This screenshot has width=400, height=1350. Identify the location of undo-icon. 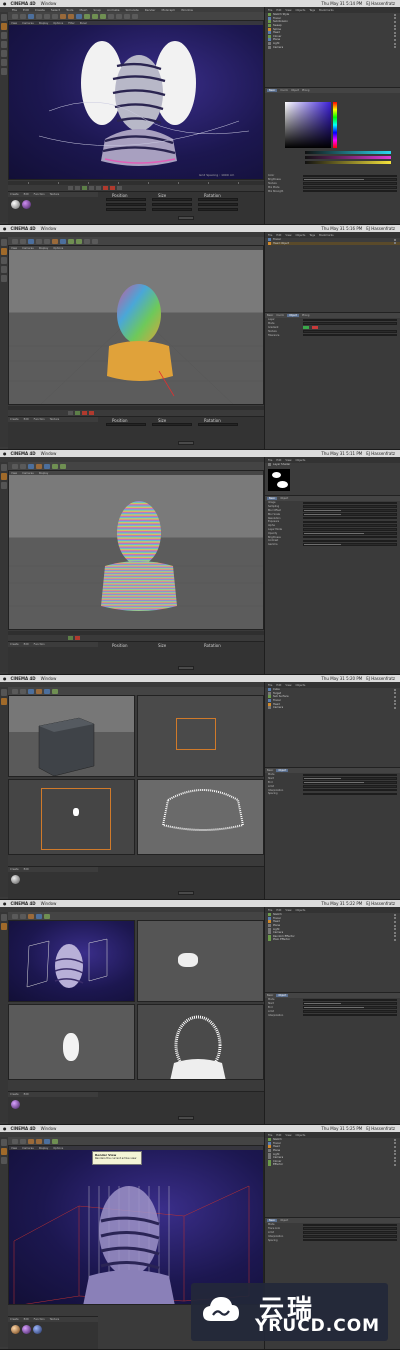
(15, 241).